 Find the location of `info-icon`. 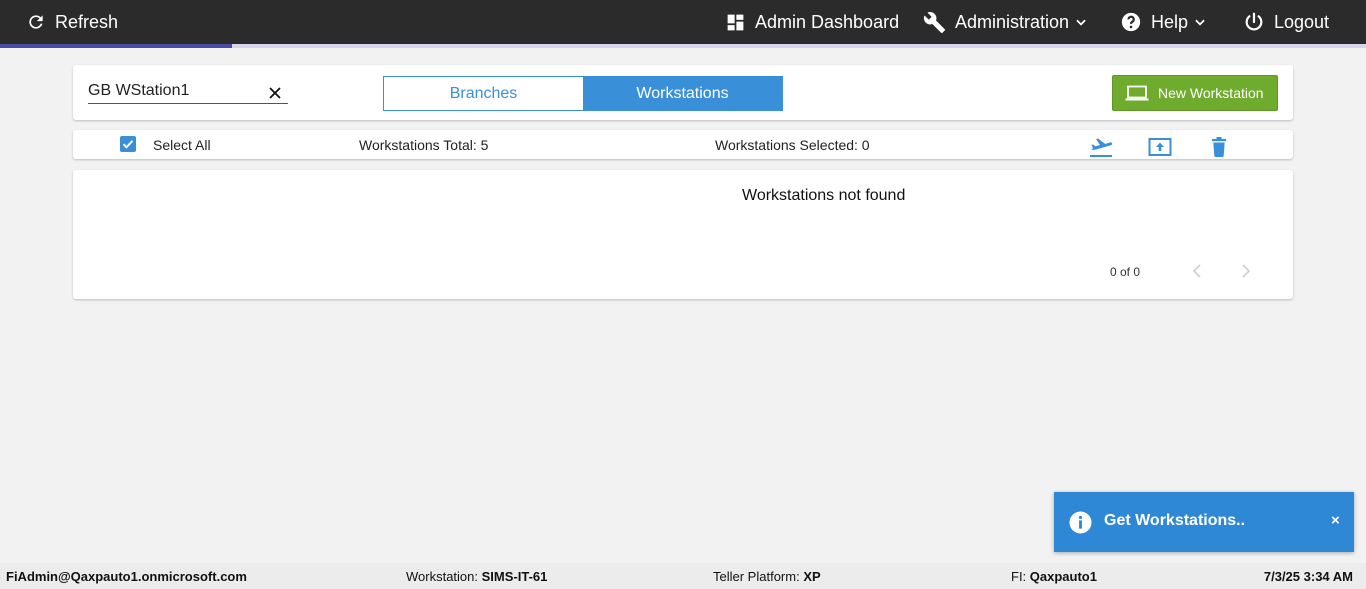

info-icon is located at coordinates (1080, 525).